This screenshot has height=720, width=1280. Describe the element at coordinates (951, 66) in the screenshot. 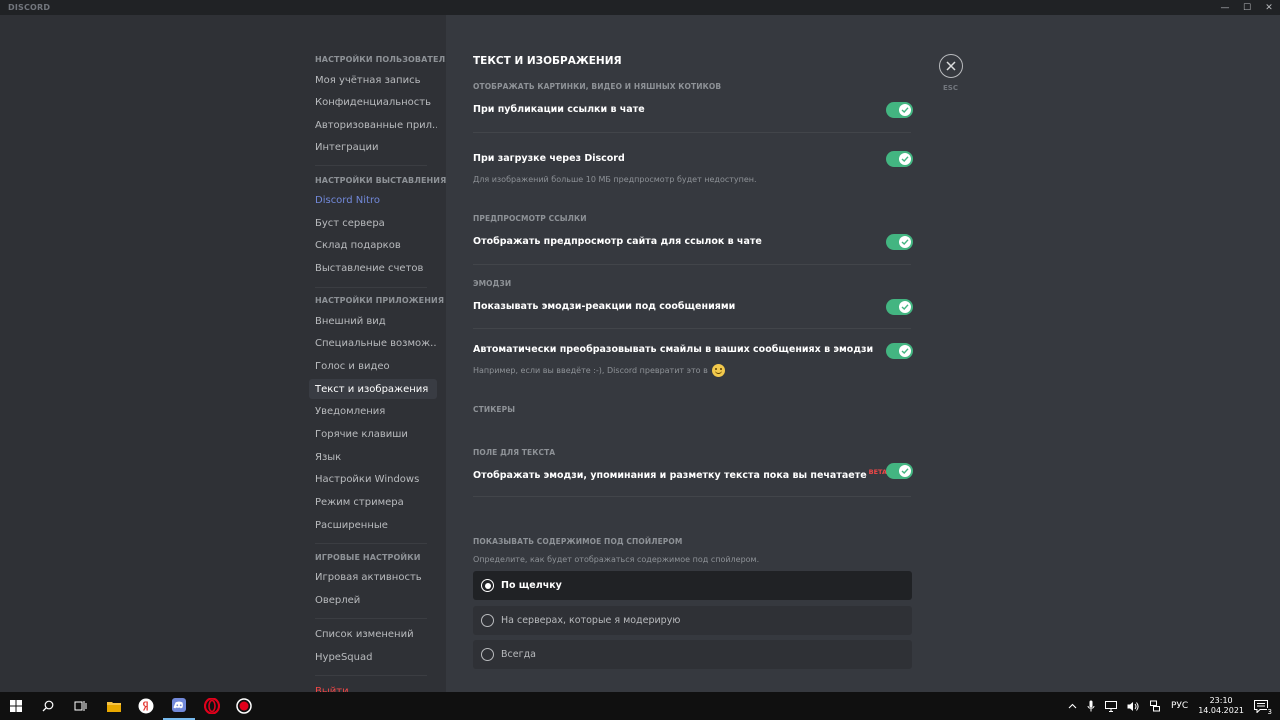

I see `close-settings-button` at that location.